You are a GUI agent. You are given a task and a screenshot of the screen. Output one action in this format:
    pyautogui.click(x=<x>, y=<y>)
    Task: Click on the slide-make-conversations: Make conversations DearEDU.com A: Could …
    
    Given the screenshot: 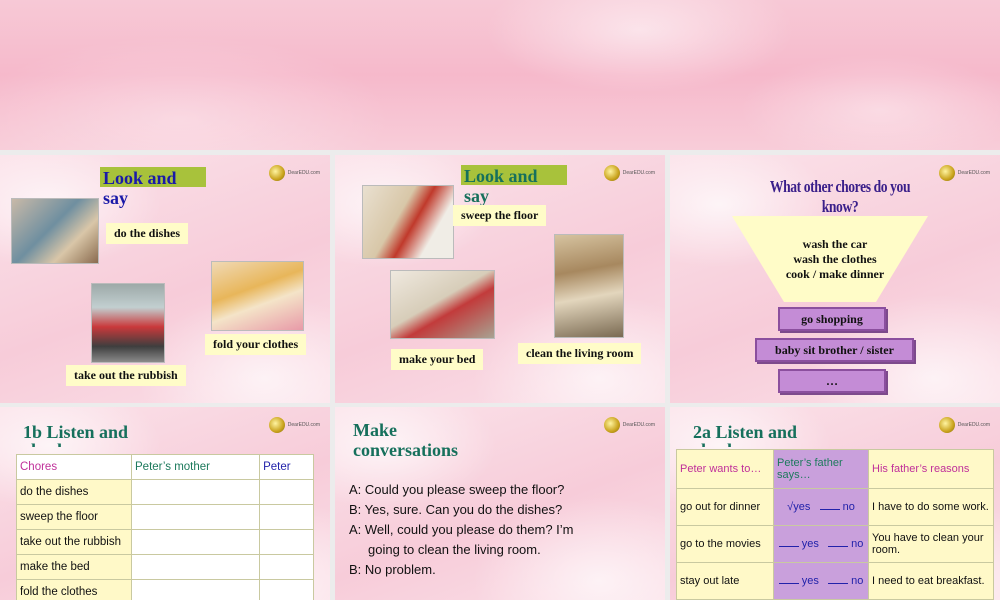 What is the action you would take?
    pyautogui.click(x=500, y=503)
    